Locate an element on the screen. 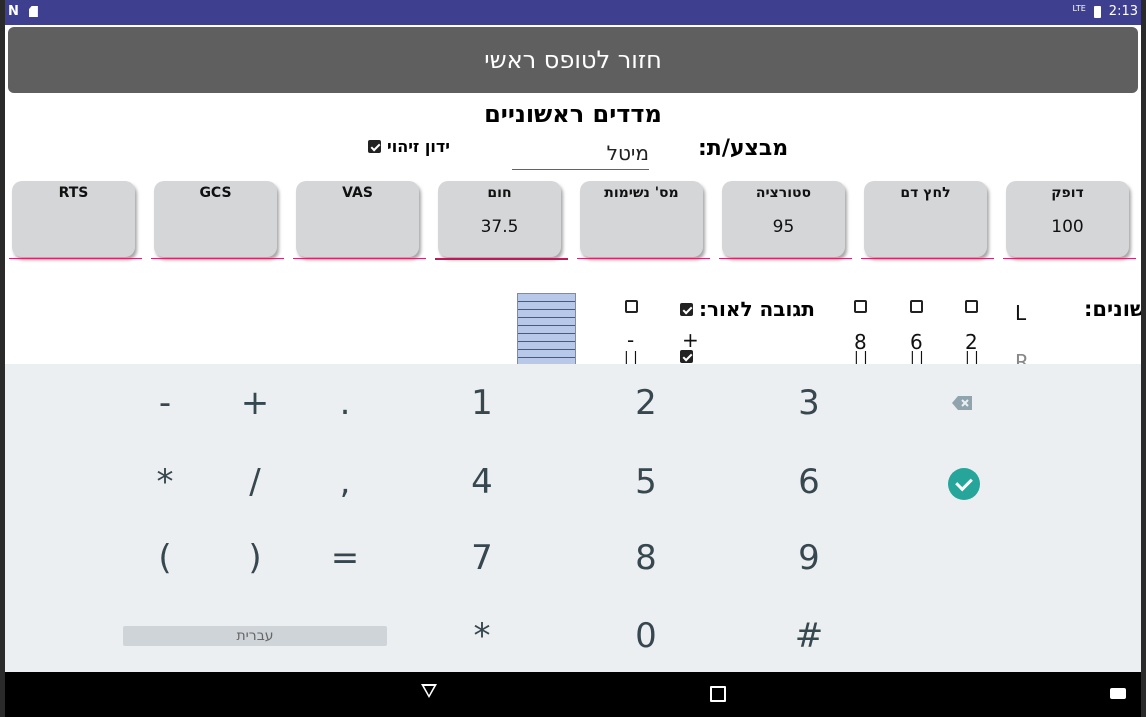  vital-label: RTS is located at coordinates (73, 193).